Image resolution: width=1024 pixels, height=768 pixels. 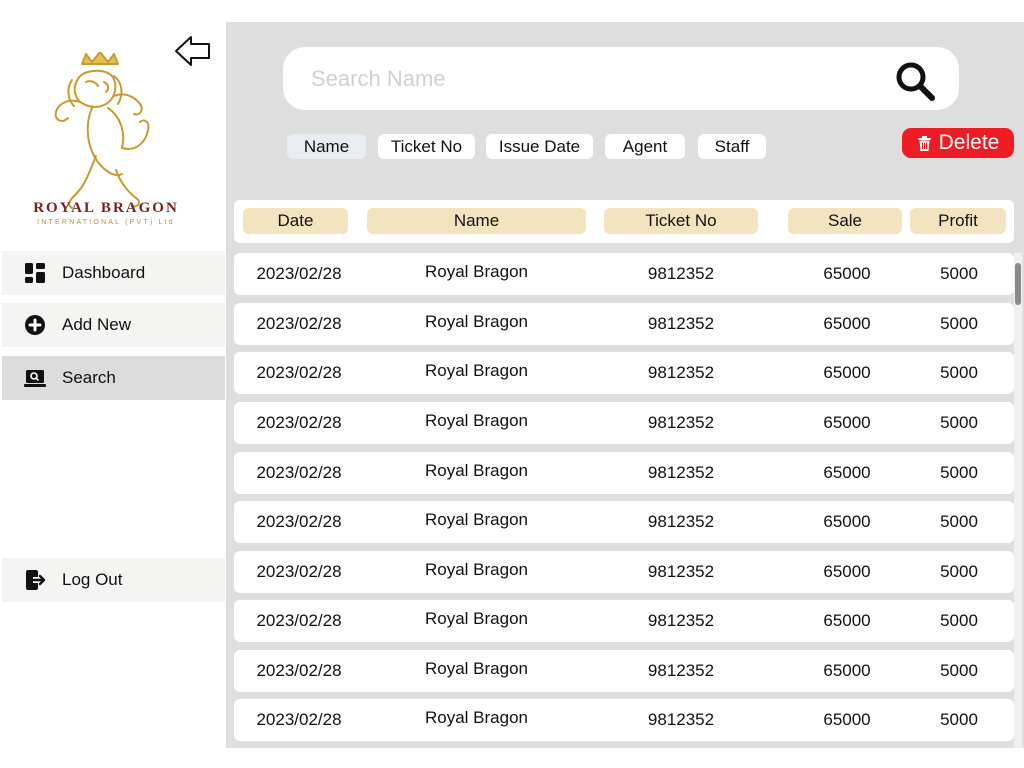 I want to click on table-header: Date Name Ticket No Sale Profit, so click(x=624, y=221).